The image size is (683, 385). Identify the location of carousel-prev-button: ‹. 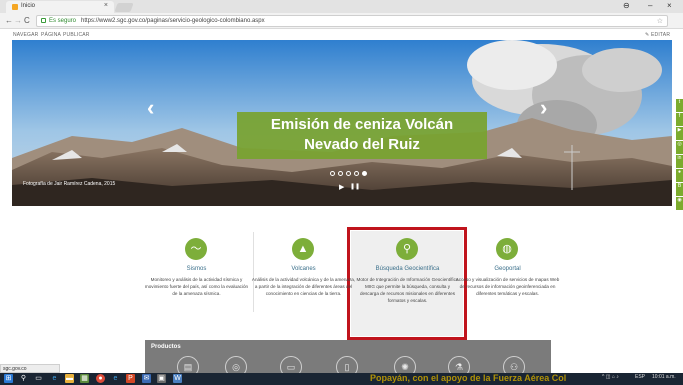
(150, 108).